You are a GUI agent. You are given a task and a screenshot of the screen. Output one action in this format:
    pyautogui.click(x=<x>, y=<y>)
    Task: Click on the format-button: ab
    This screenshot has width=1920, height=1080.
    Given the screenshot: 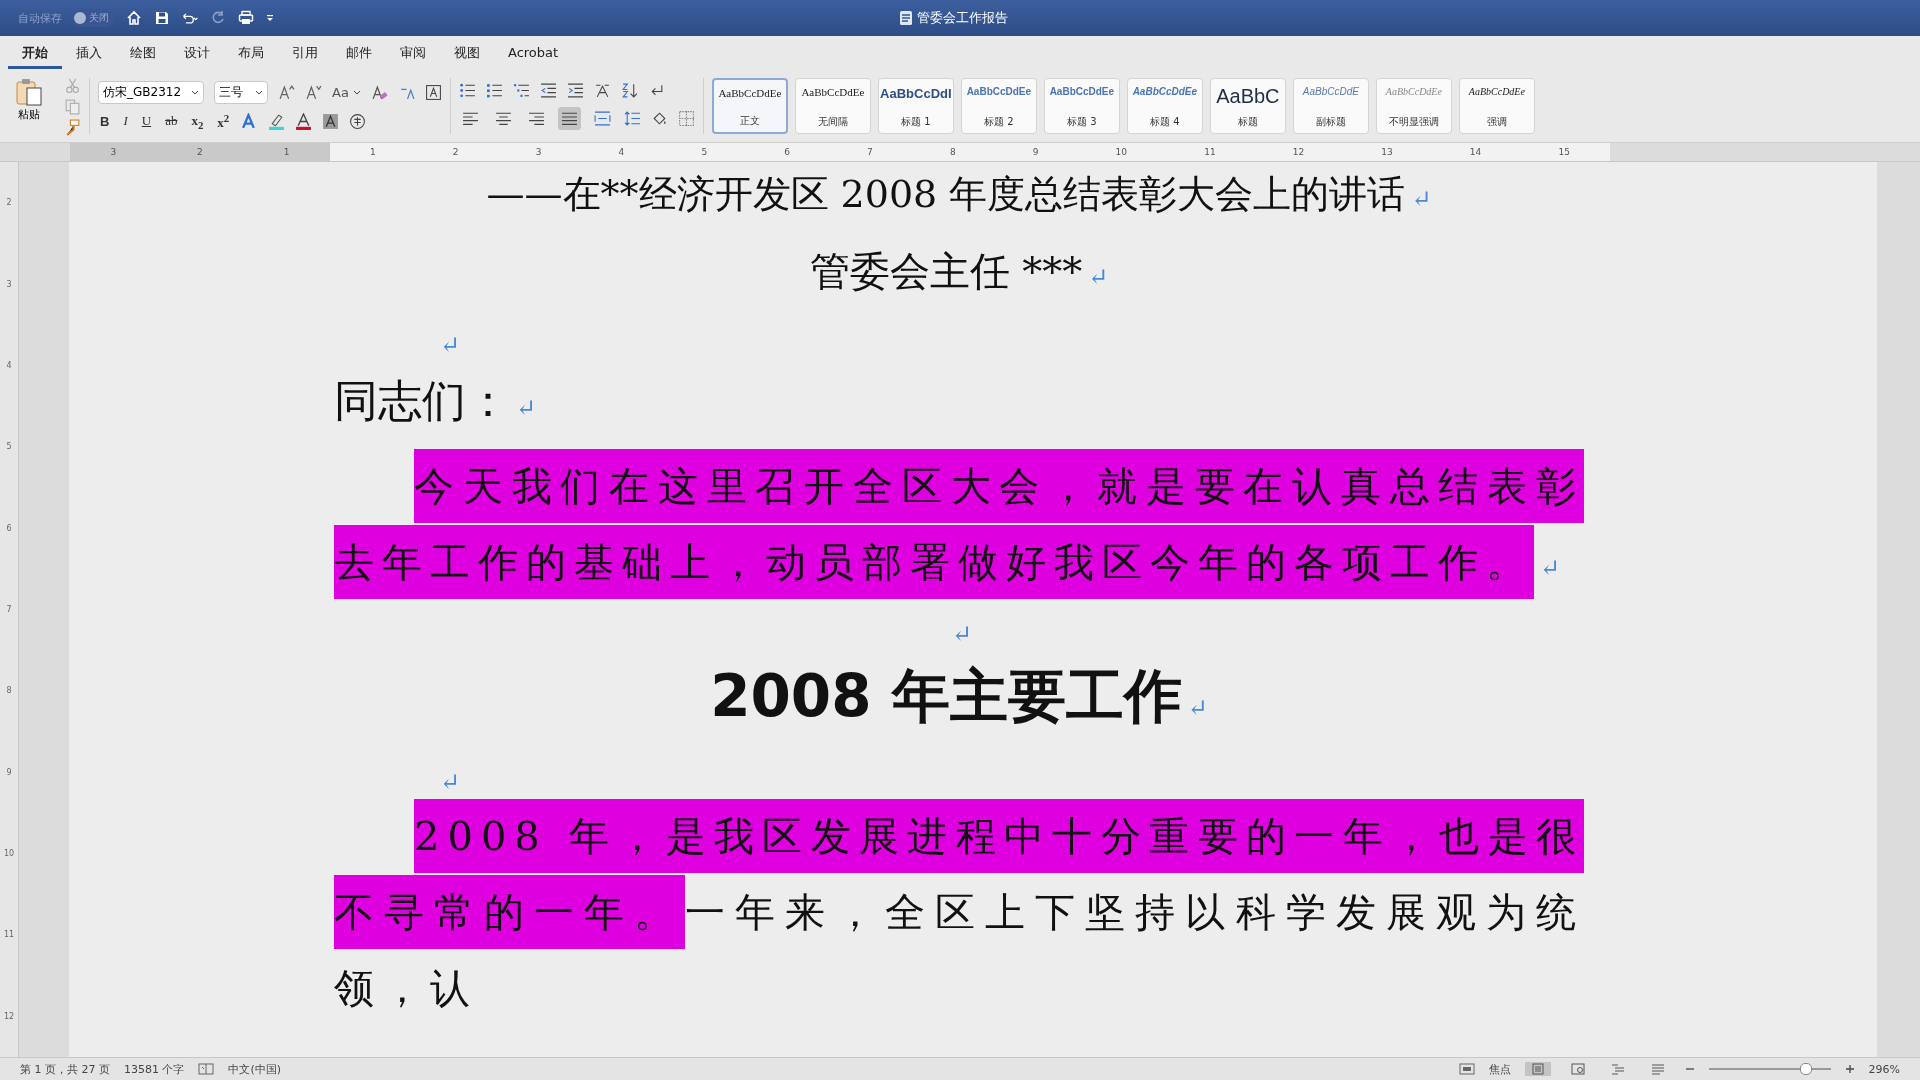 What is the action you would take?
    pyautogui.click(x=171, y=121)
    